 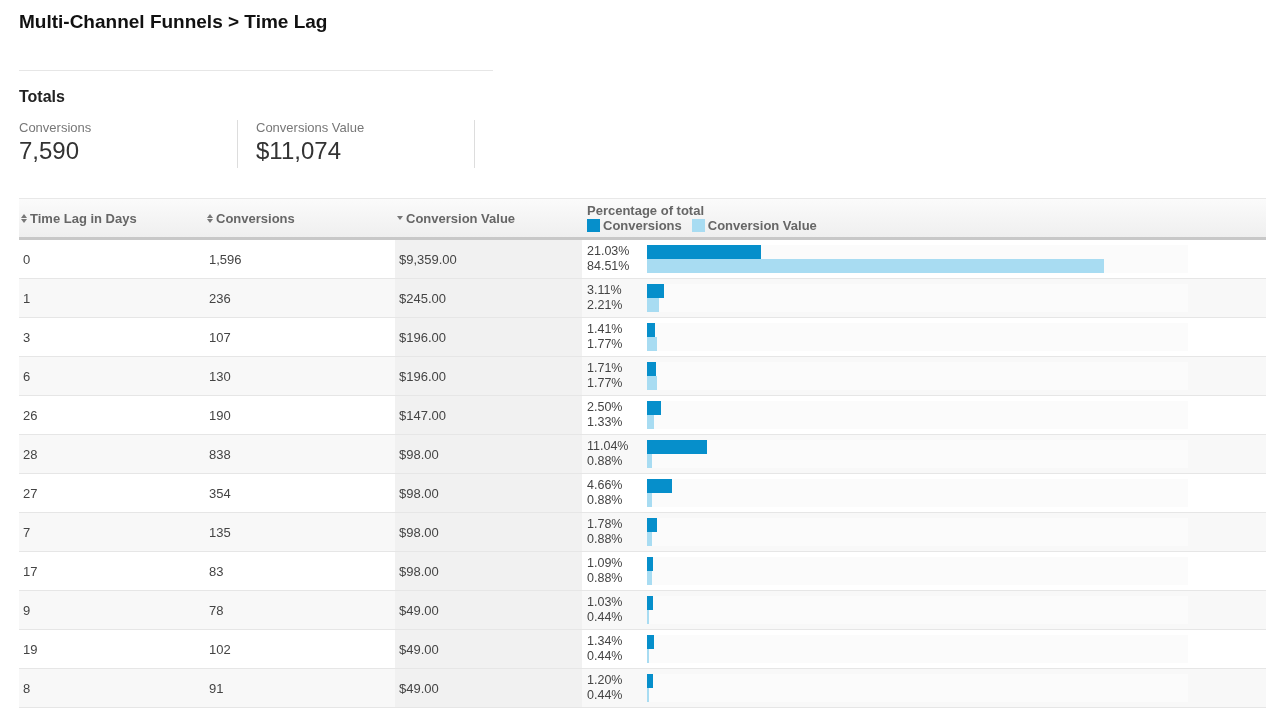 I want to click on page-title: Multi-Channel Funnels > Time Lag, so click(x=174, y=22).